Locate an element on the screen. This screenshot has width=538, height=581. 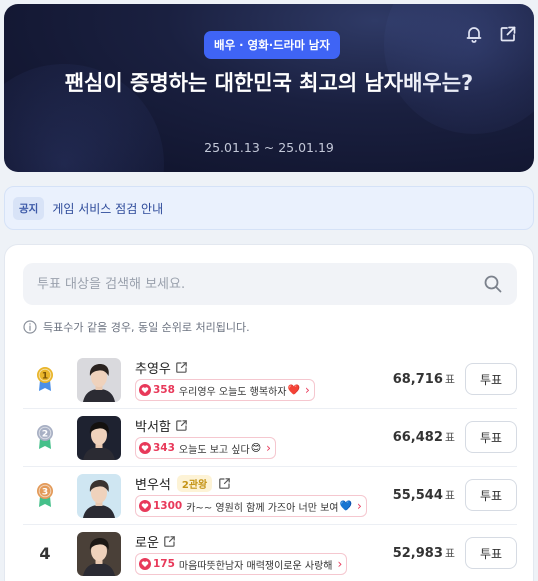
ranking-row: 4 로운 175 마음따뜻한남자 매력쟁이로운 사랑해 › 52,983 표 투표 is located at coordinates (270, 553).